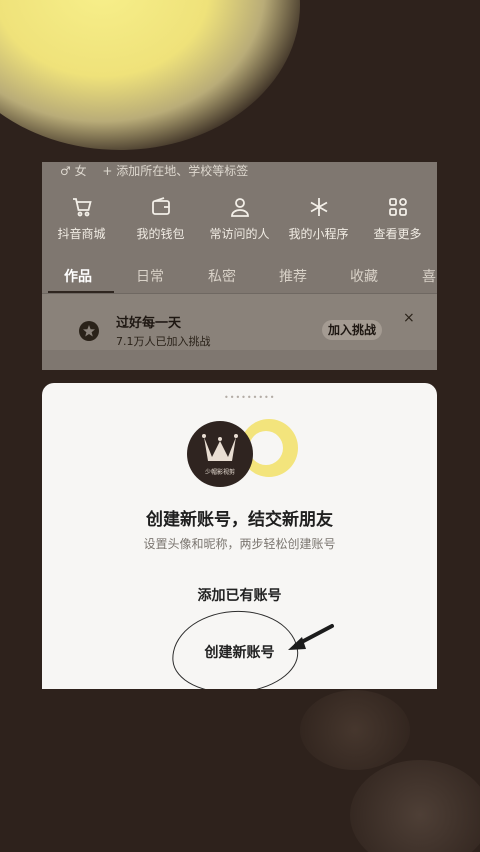 This screenshot has height=852, width=480. I want to click on join-challenge-button: 加入挑战, so click(352, 330).